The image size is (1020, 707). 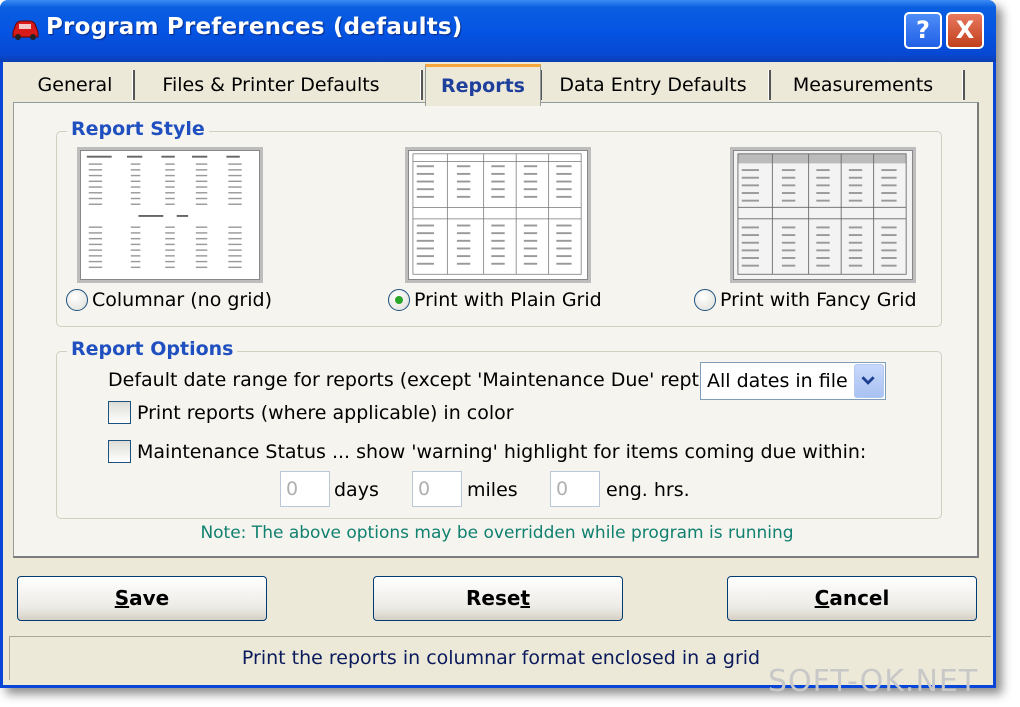 I want to click on window-title: Program Preferences (defaults), so click(x=254, y=27).